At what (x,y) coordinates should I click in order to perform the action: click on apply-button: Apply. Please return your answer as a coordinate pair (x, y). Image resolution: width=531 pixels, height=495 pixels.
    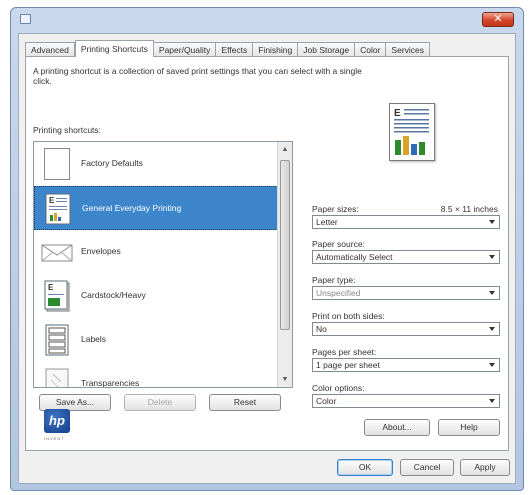
    Looking at the image, I should click on (485, 467).